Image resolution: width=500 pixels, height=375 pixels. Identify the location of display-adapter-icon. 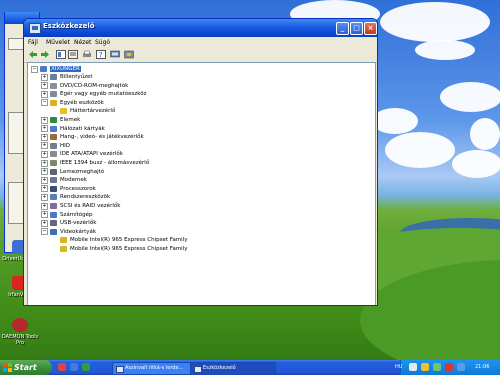
(63, 240).